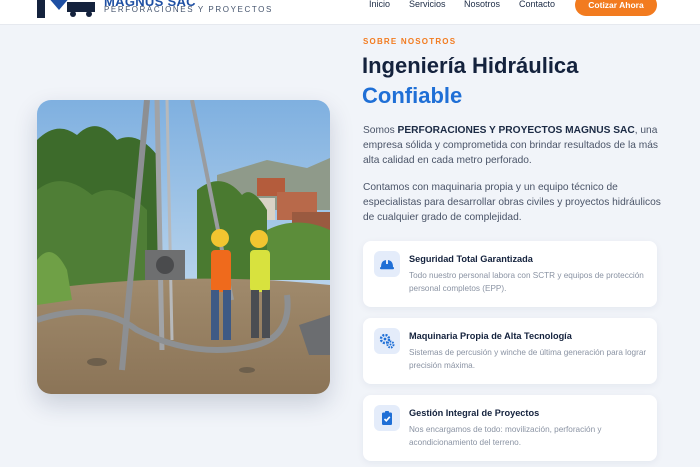 This screenshot has height=467, width=700. Describe the element at coordinates (67, 9) in the screenshot. I see `logo-icon` at that location.